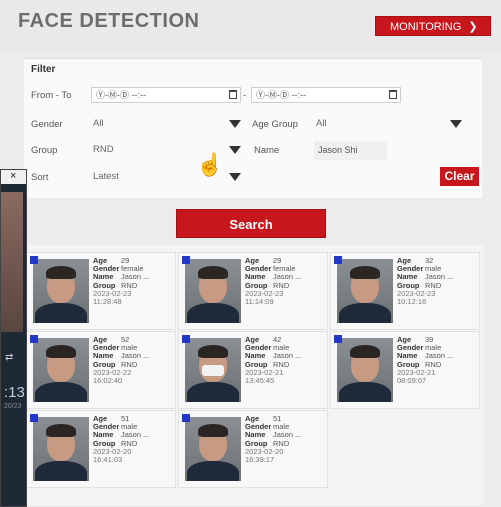 The height and width of the screenshot is (507, 501). I want to click on name-input: Jason Shi, so click(350, 150).